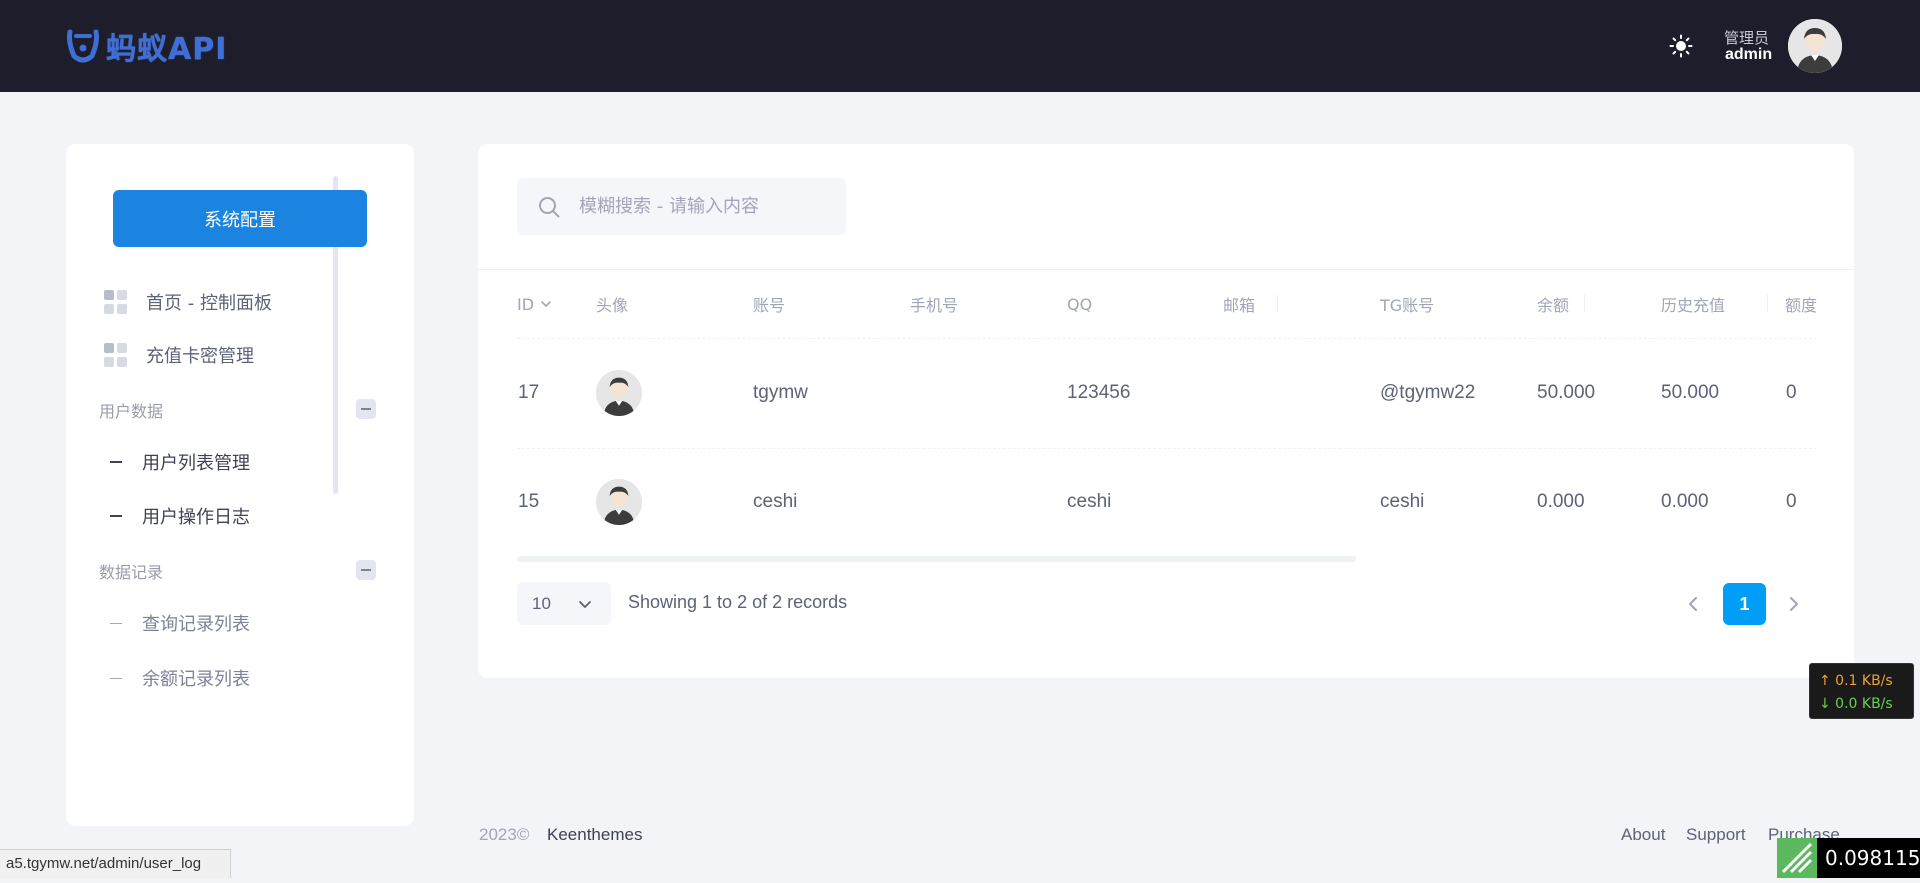  I want to click on sidebar-item-label: 首页 - 控制面板, so click(209, 303).